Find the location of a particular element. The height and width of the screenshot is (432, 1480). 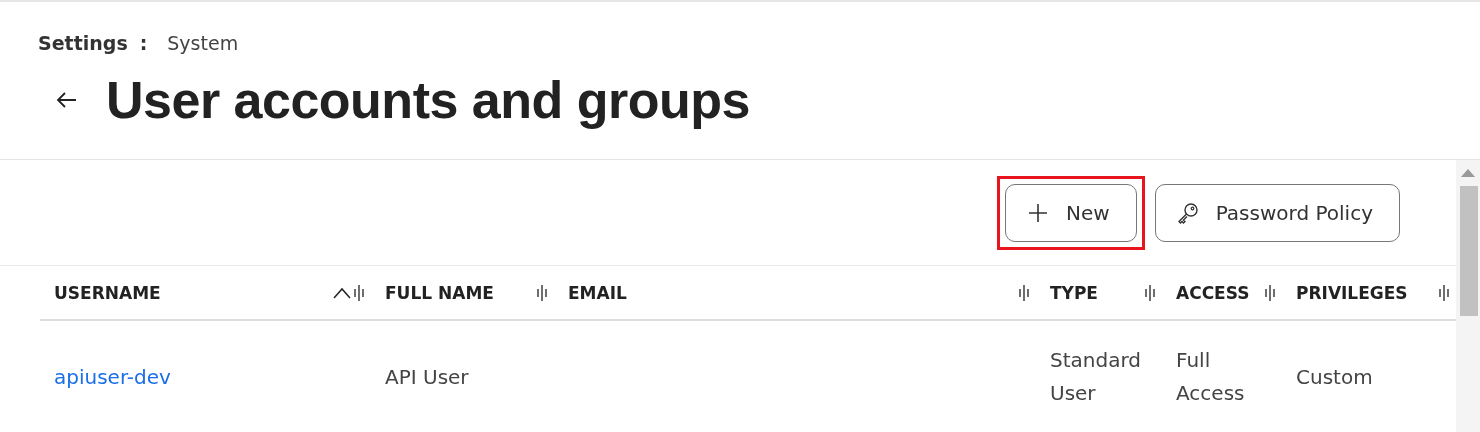

page-title: User accounts and groups is located at coordinates (428, 100).